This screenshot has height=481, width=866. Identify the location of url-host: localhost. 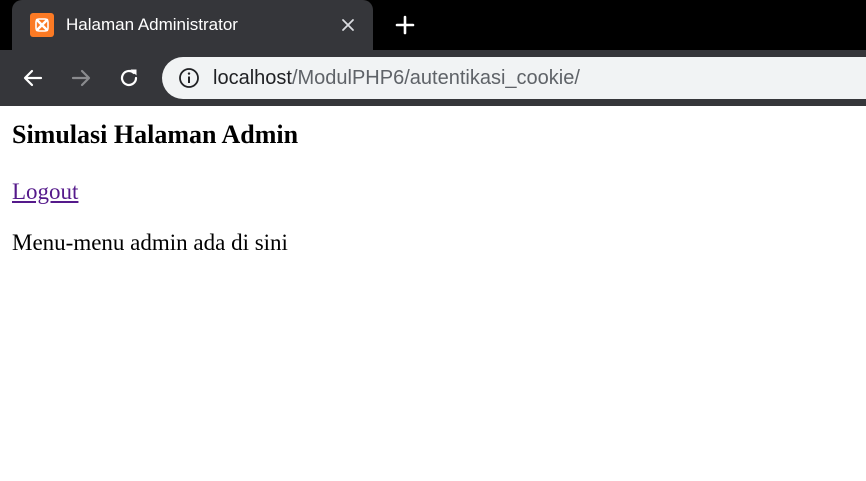
(252, 78).